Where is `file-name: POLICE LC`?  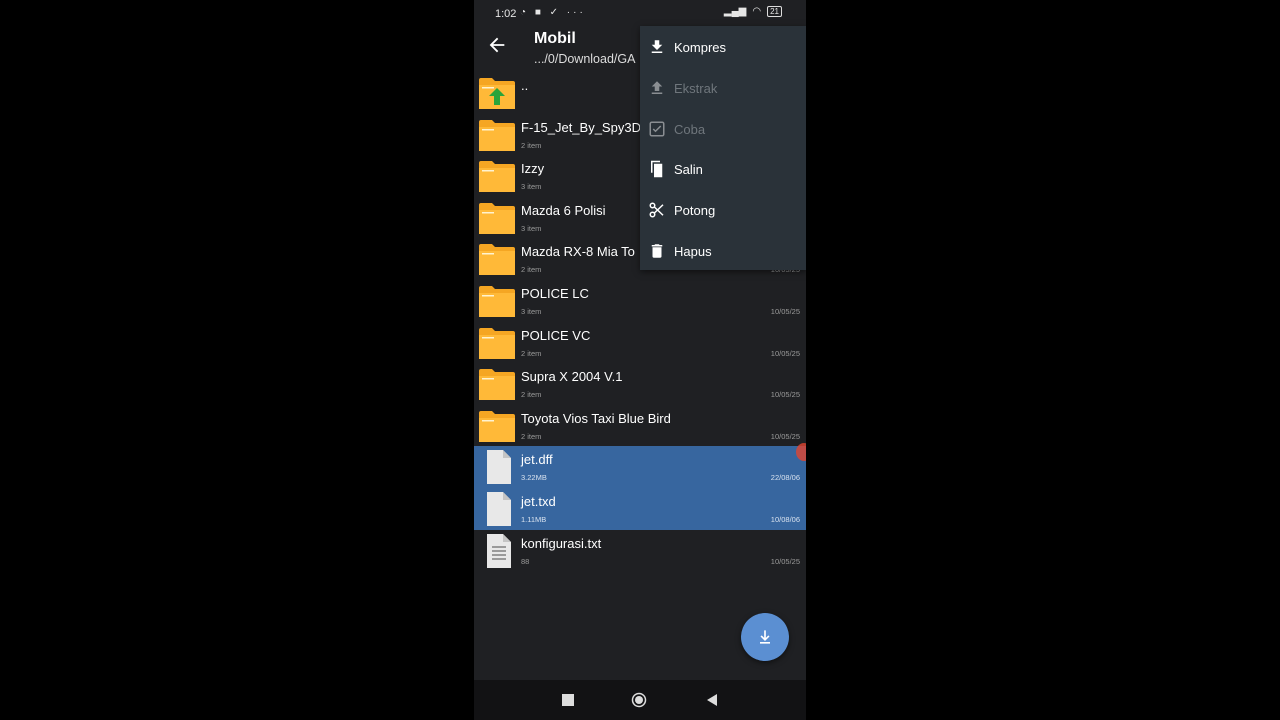
file-name: POLICE LC is located at coordinates (555, 293).